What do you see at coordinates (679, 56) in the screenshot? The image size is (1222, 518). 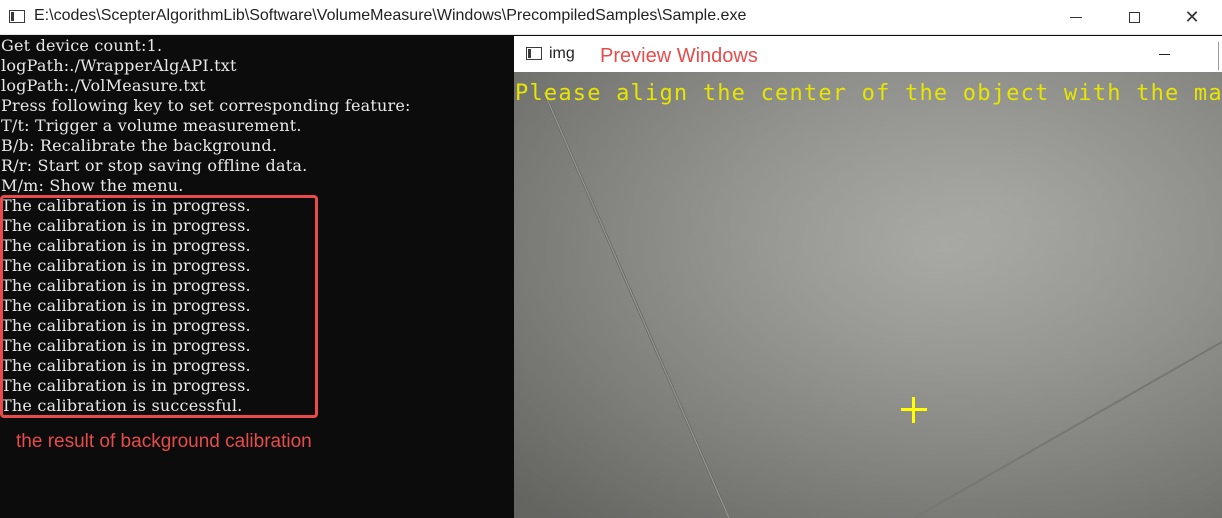 I see `preview-annotation: Preview Windows` at bounding box center [679, 56].